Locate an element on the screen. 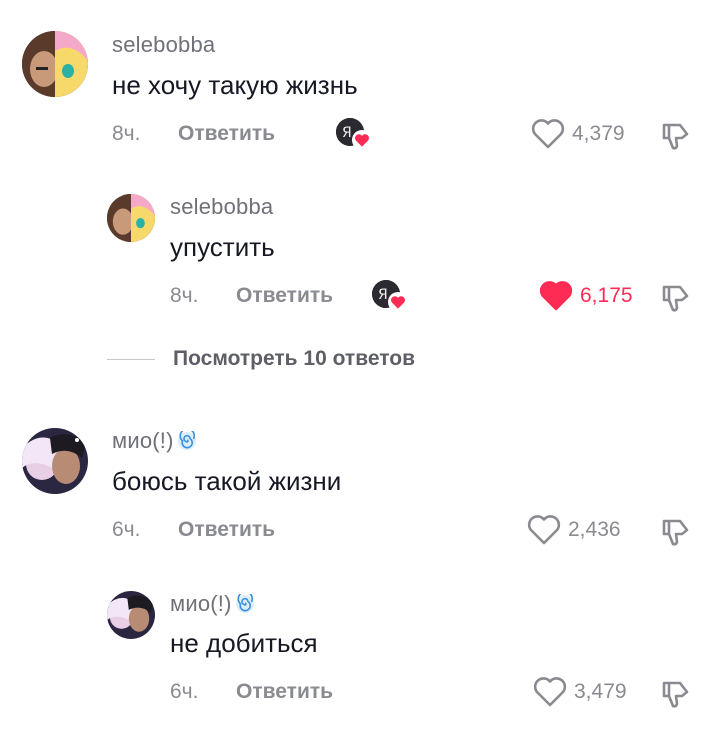 The image size is (720, 735). like-button: 6,175 is located at coordinates (585, 296).